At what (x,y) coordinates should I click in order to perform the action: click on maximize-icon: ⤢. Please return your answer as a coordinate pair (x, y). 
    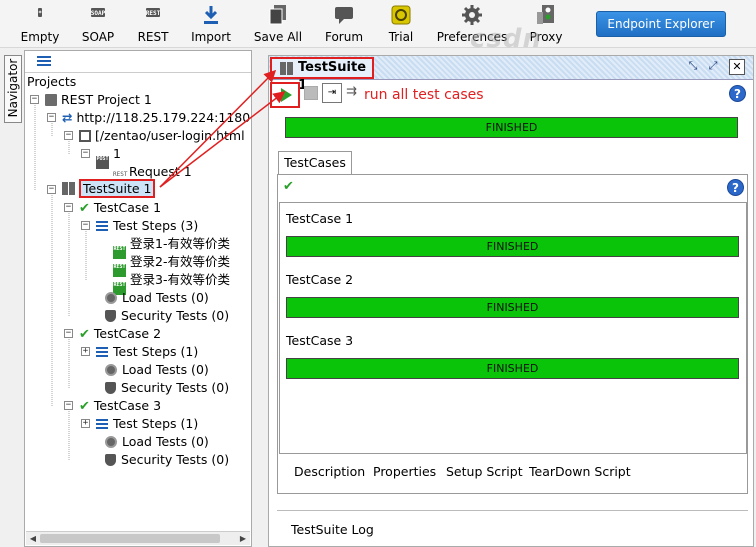
    Looking at the image, I should click on (713, 67).